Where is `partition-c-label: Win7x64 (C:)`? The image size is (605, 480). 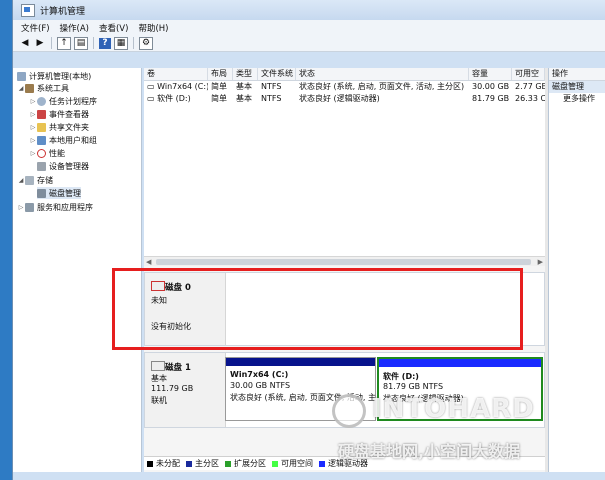 partition-c-label: Win7x64 (C:) is located at coordinates (259, 374).